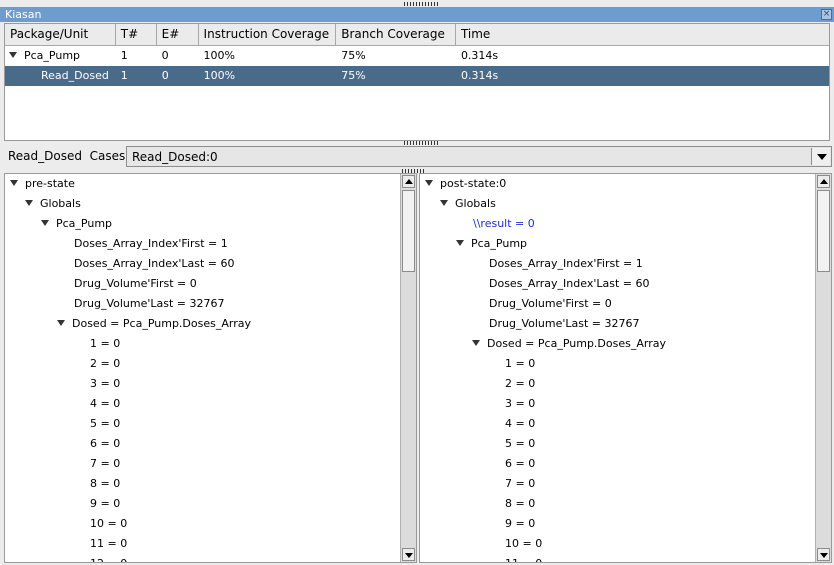 This screenshot has width=834, height=565. I want to click on cases-dropdown: Read_Dosed:0, so click(479, 156).